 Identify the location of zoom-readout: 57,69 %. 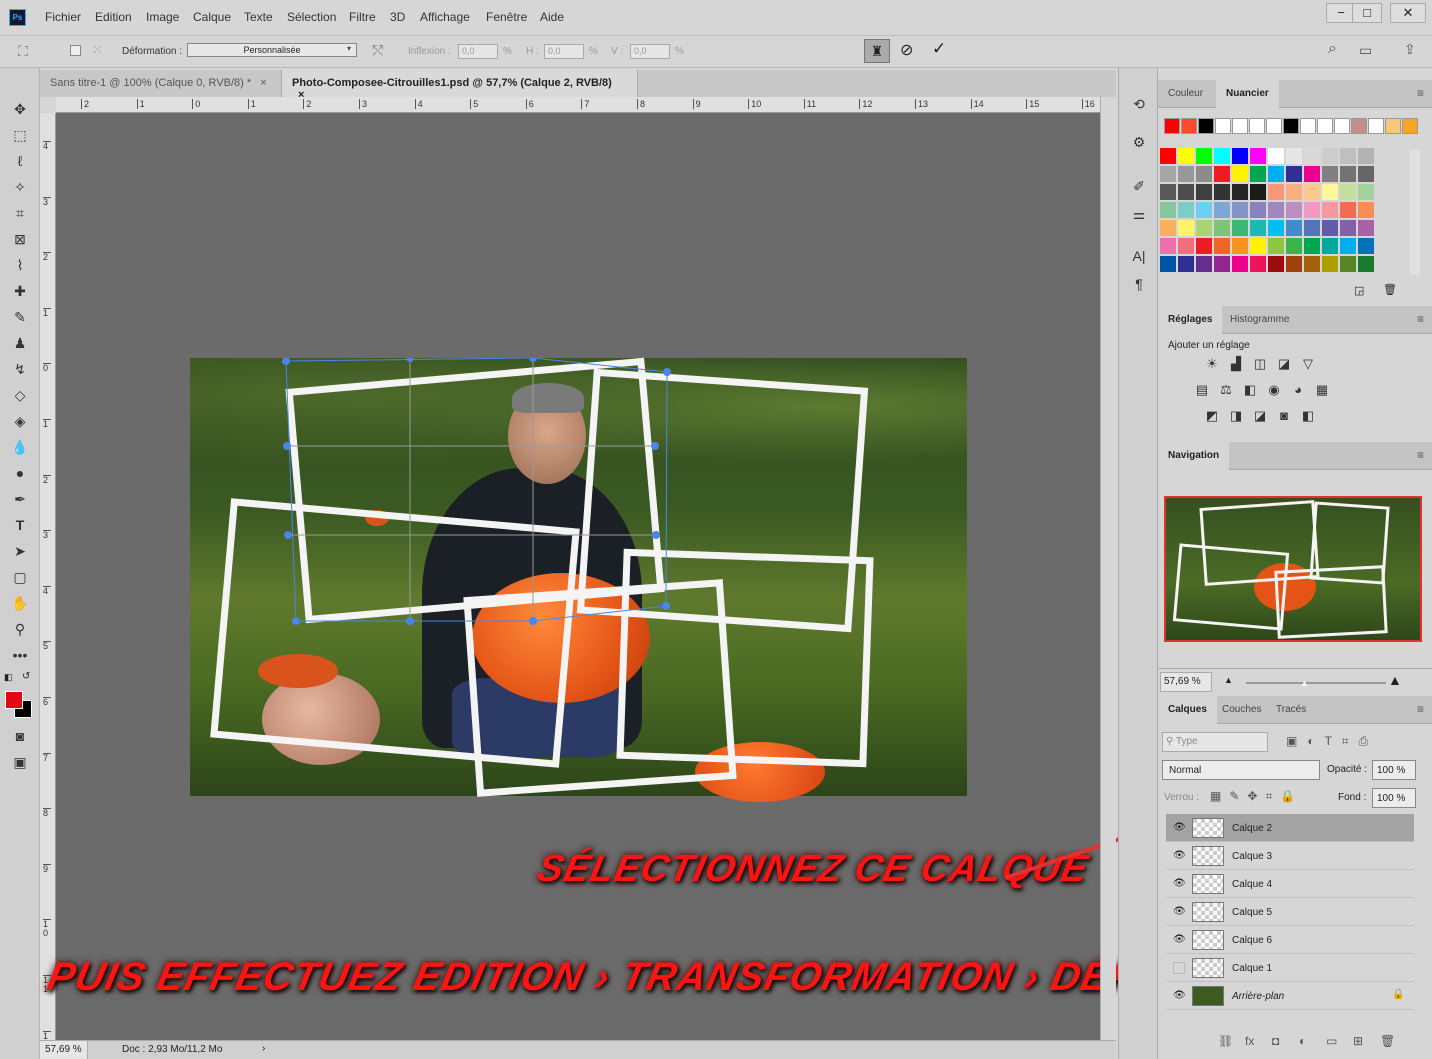
(64, 1050).